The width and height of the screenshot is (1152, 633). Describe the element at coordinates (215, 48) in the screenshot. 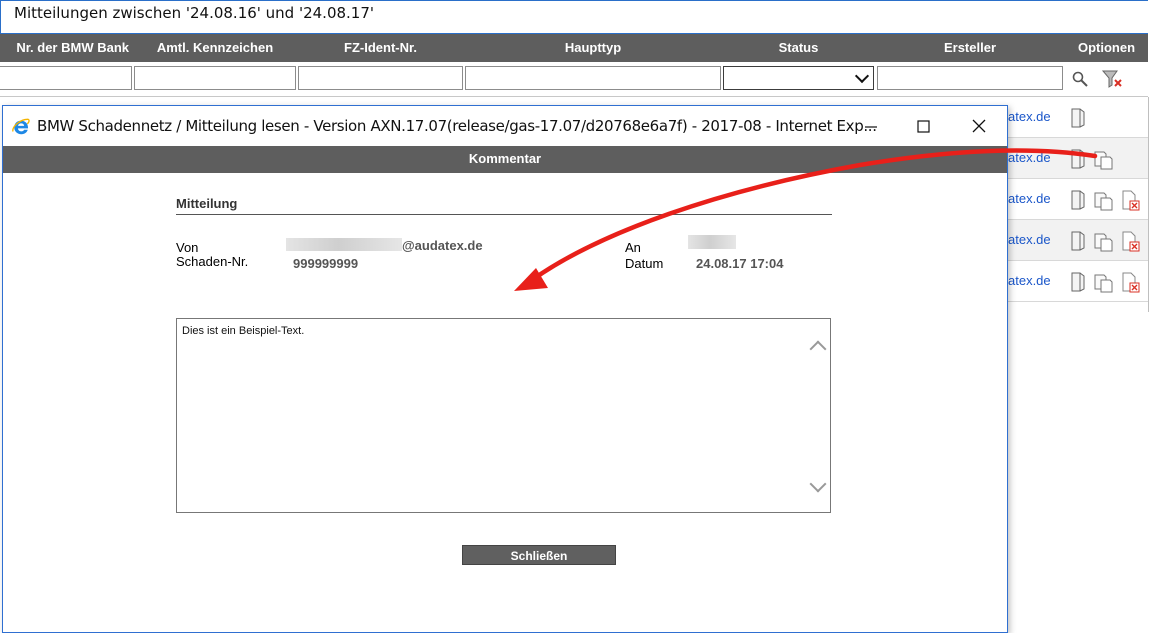

I see `column-header-kennzeichen: Amtl. Kennzeichen` at that location.